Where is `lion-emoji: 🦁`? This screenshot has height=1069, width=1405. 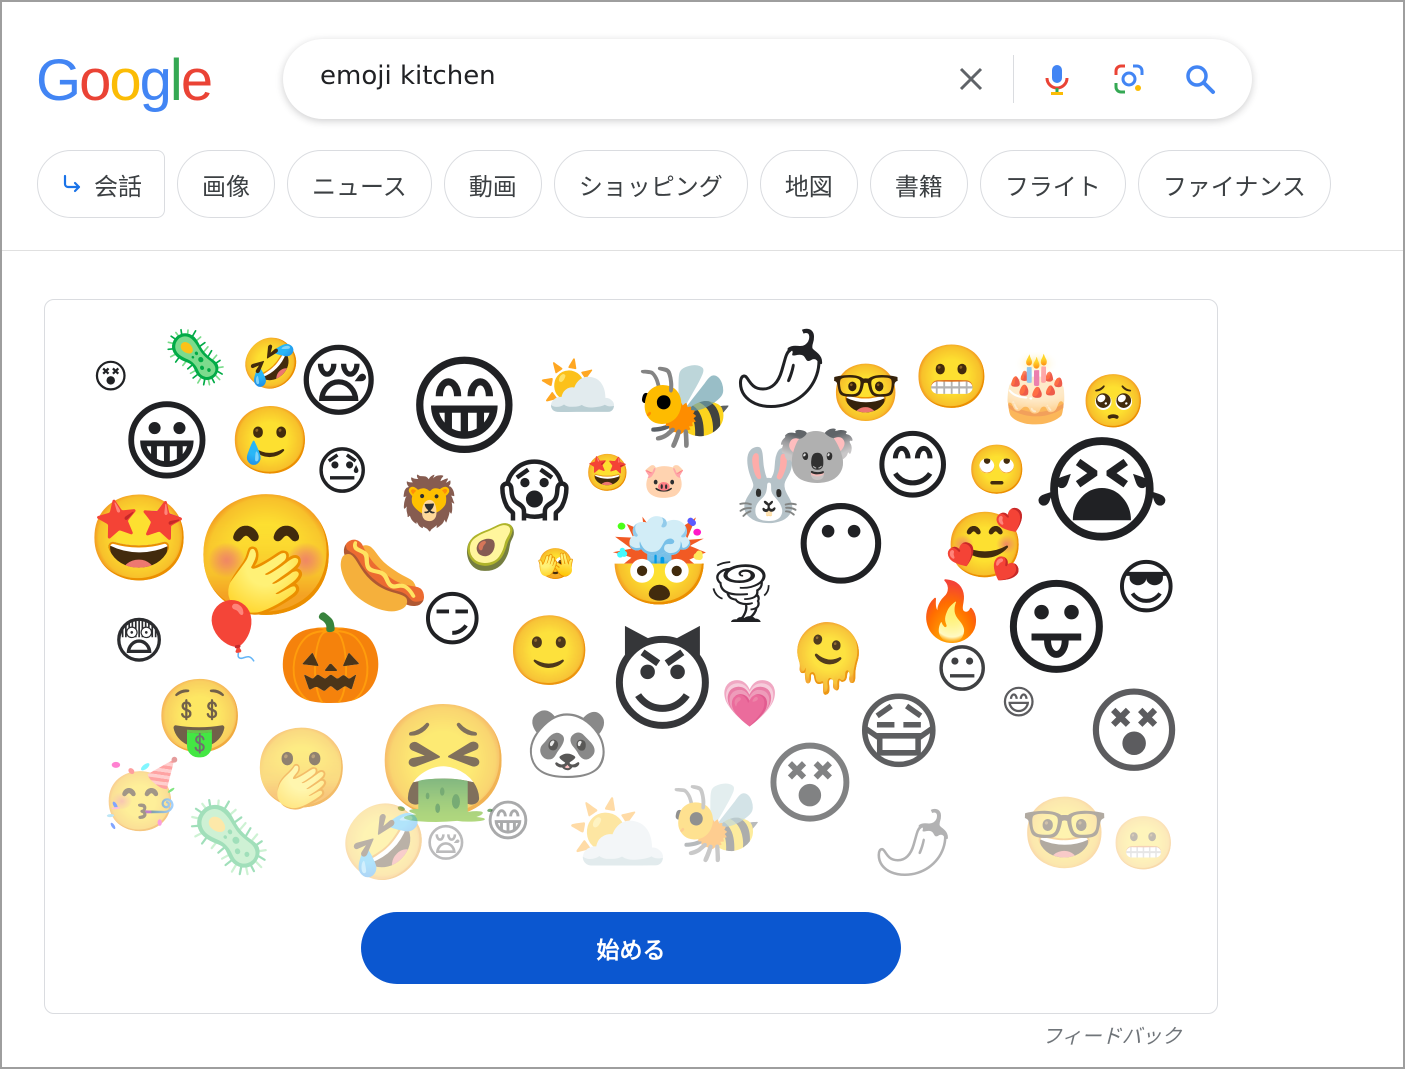
lion-emoji: 🦁 is located at coordinates (429, 504).